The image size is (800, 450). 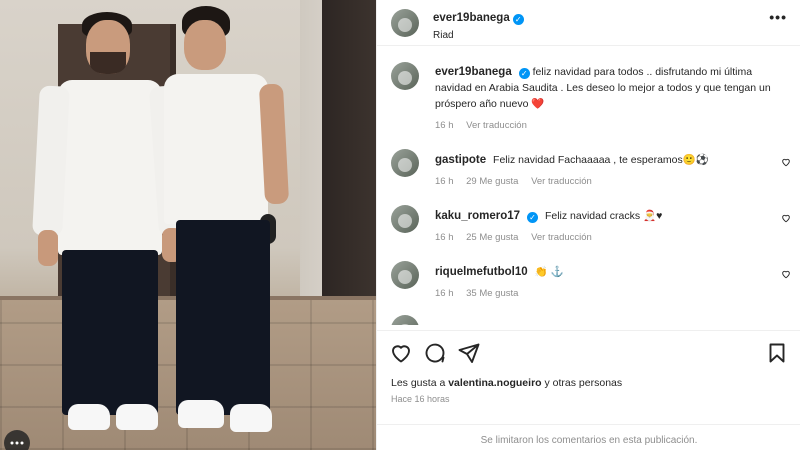 What do you see at coordinates (492, 237) in the screenshot?
I see `comment-likes: 25 Me gusta` at bounding box center [492, 237].